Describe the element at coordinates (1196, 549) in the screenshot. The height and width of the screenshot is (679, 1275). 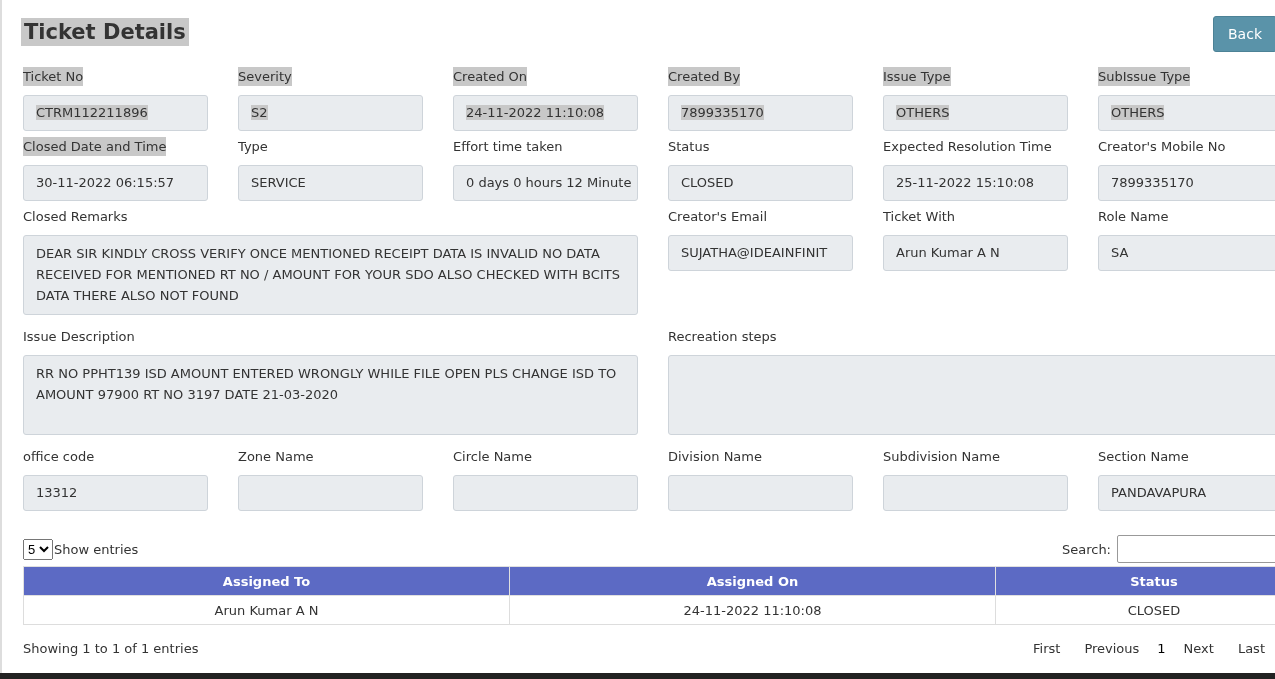
I see `search-field` at that location.